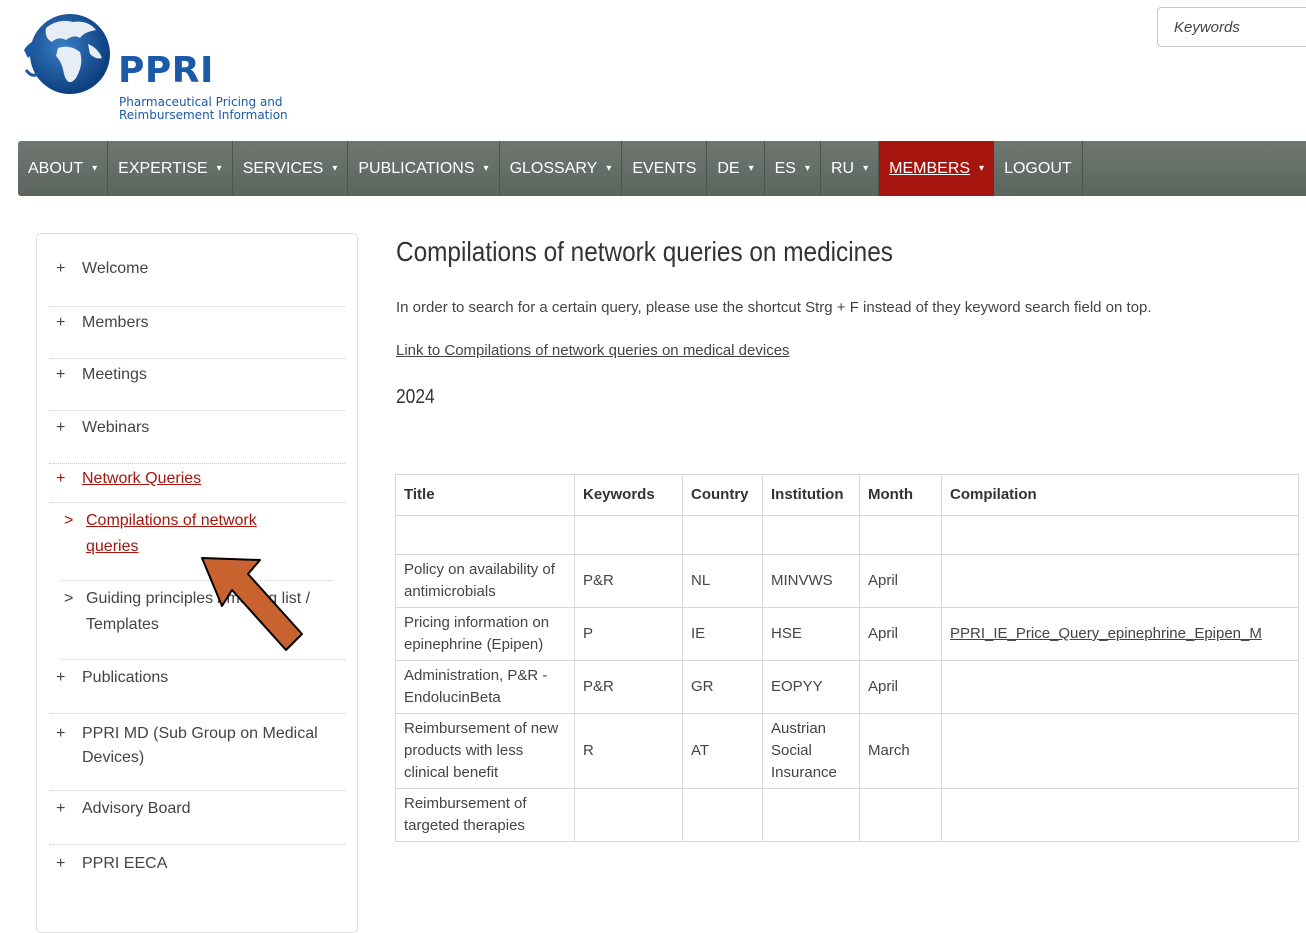 The width and height of the screenshot is (1306, 933). I want to click on sidebar-item-ppri-eeca: + PPRI EECA, so click(197, 875).